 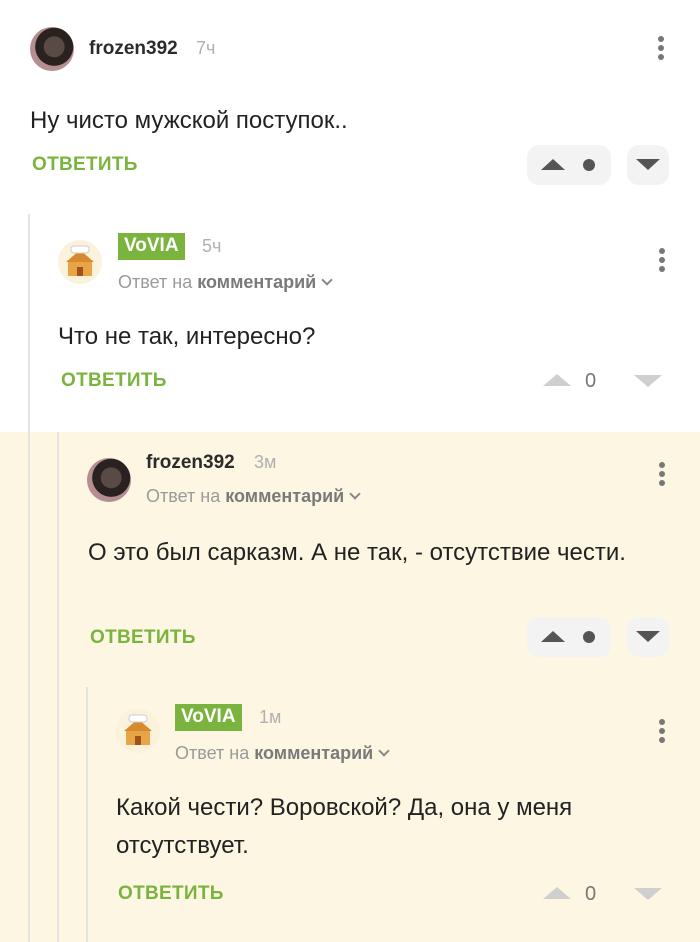 I want to click on comment-text: Что не так, интересно?, so click(x=187, y=336).